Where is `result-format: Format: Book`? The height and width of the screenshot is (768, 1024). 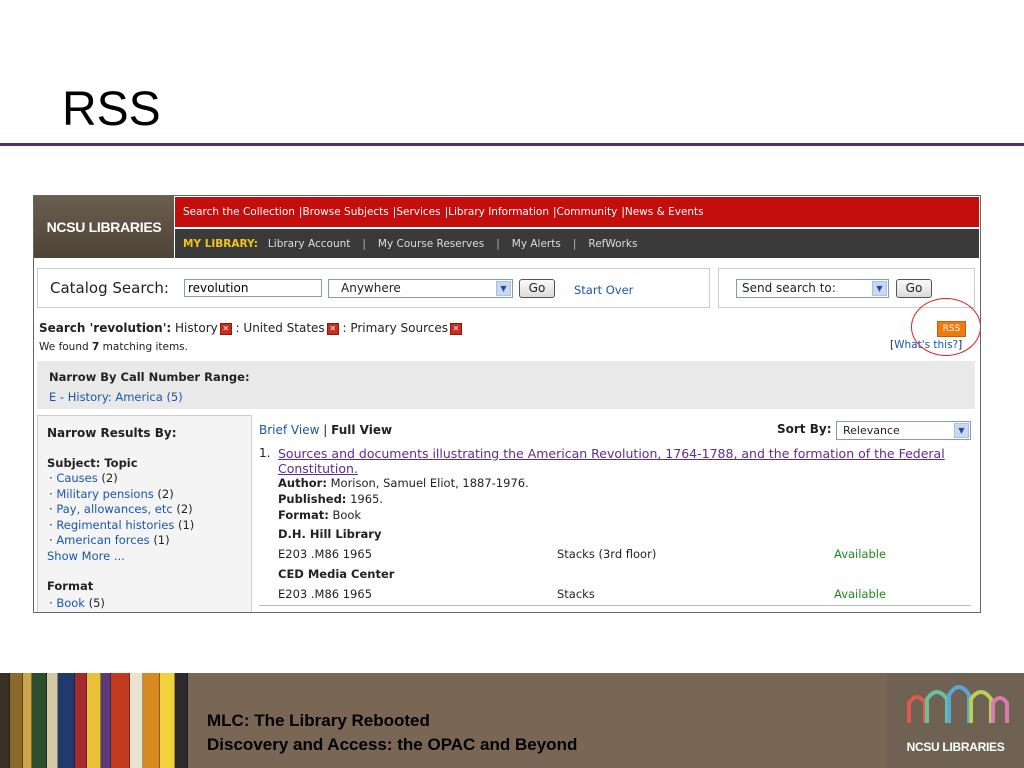
result-format: Format: Book is located at coordinates (319, 515).